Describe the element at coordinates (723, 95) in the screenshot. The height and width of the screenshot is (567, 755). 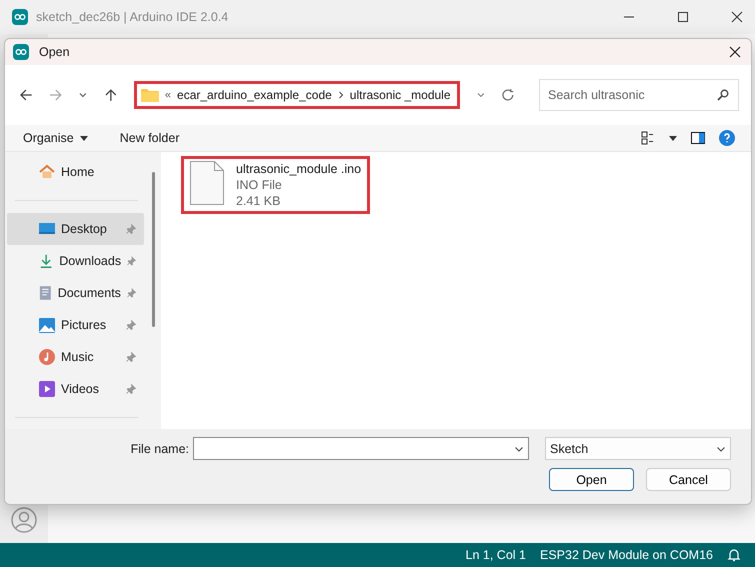
I see `search-icon` at that location.